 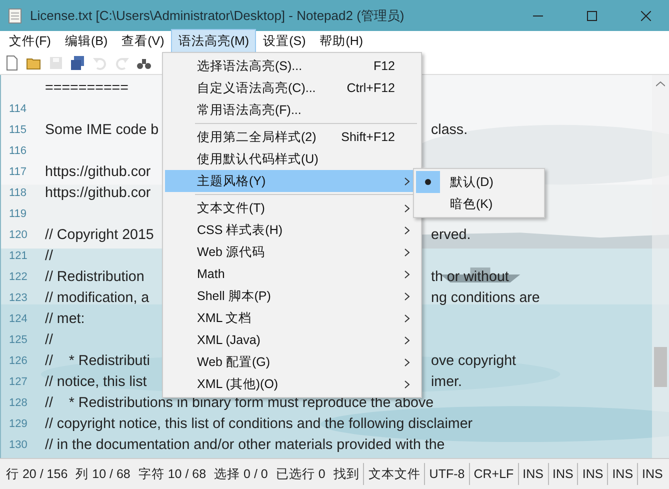 What do you see at coordinates (368, 137) in the screenshot?
I see `shortcut-label: Shift+F12` at bounding box center [368, 137].